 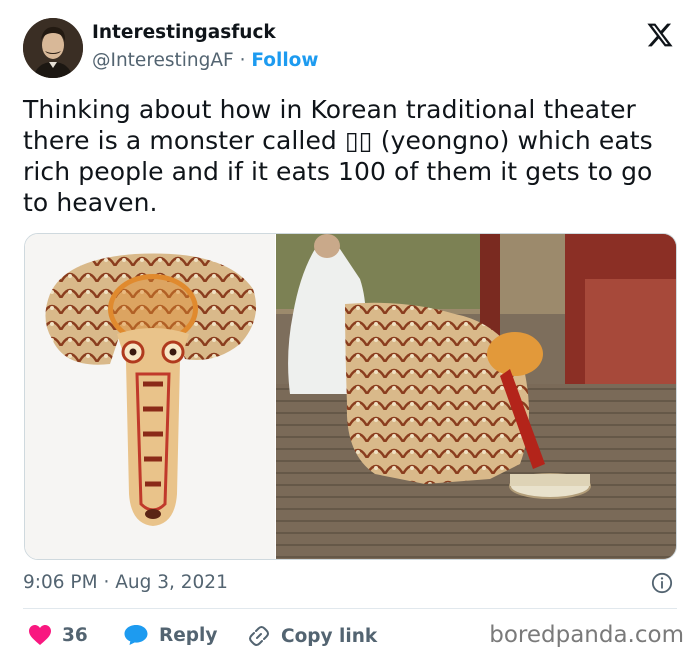 What do you see at coordinates (662, 583) in the screenshot?
I see `info-icon` at bounding box center [662, 583].